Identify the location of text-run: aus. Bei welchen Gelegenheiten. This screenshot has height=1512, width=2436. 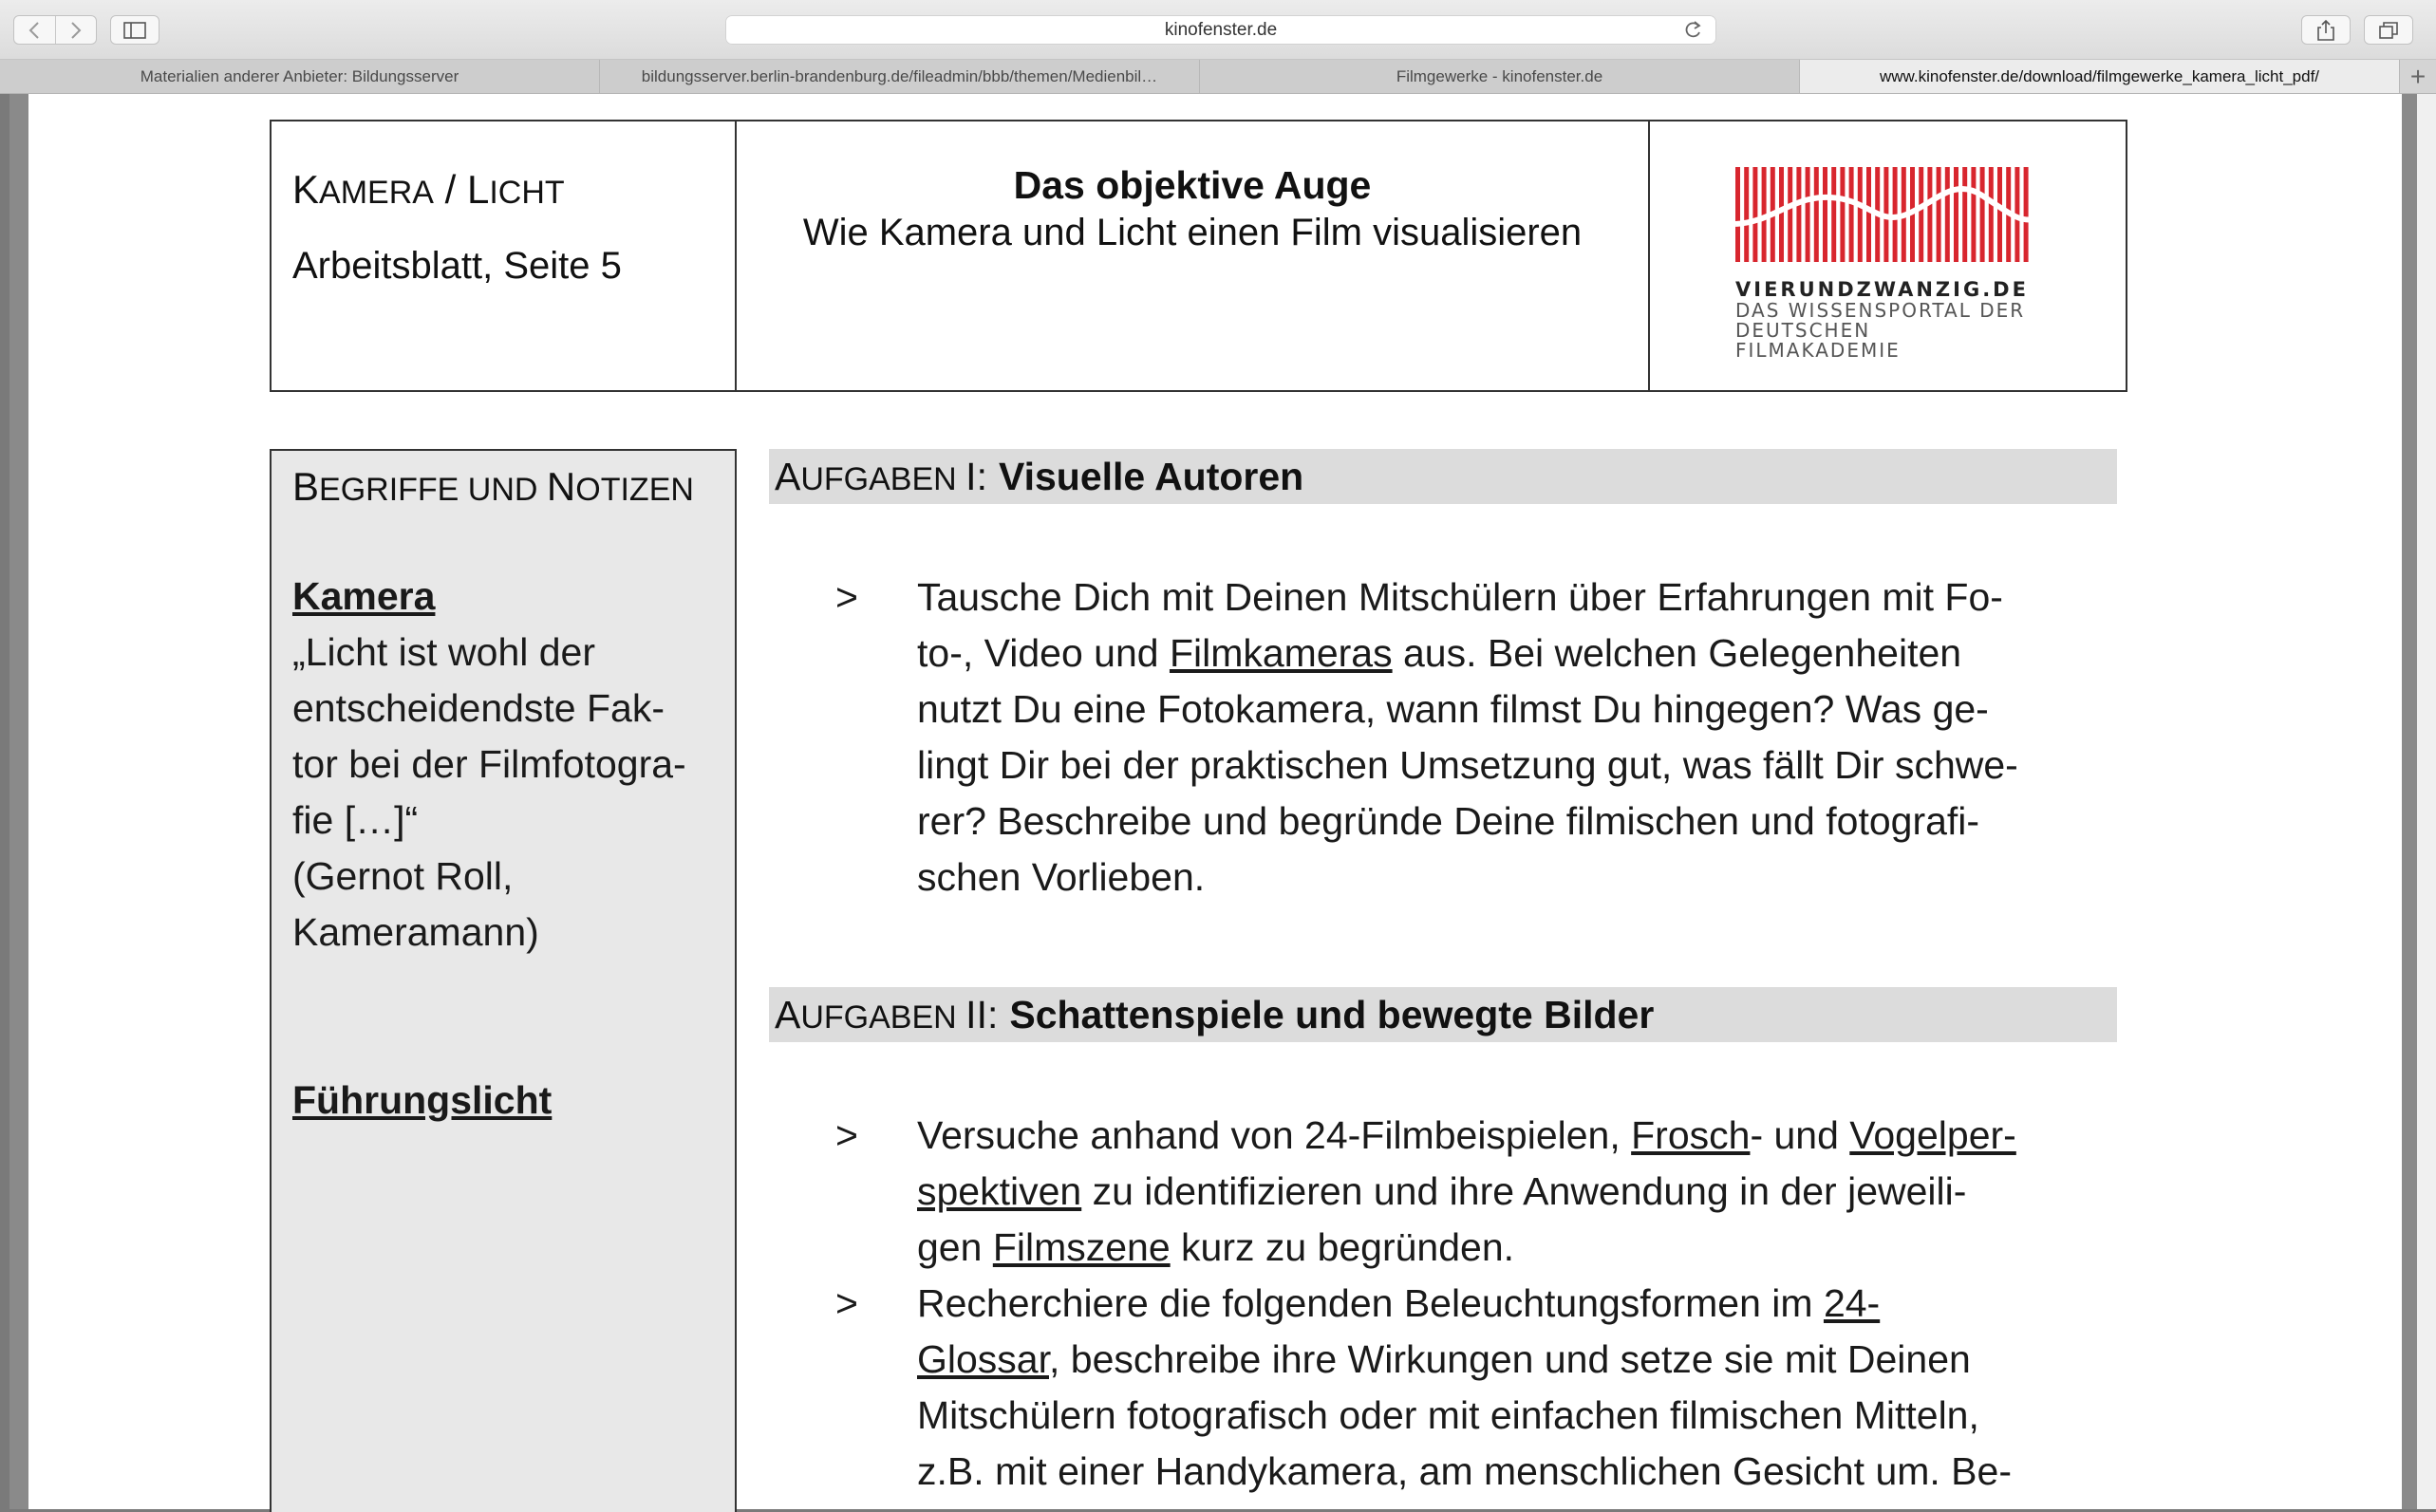
(1677, 653).